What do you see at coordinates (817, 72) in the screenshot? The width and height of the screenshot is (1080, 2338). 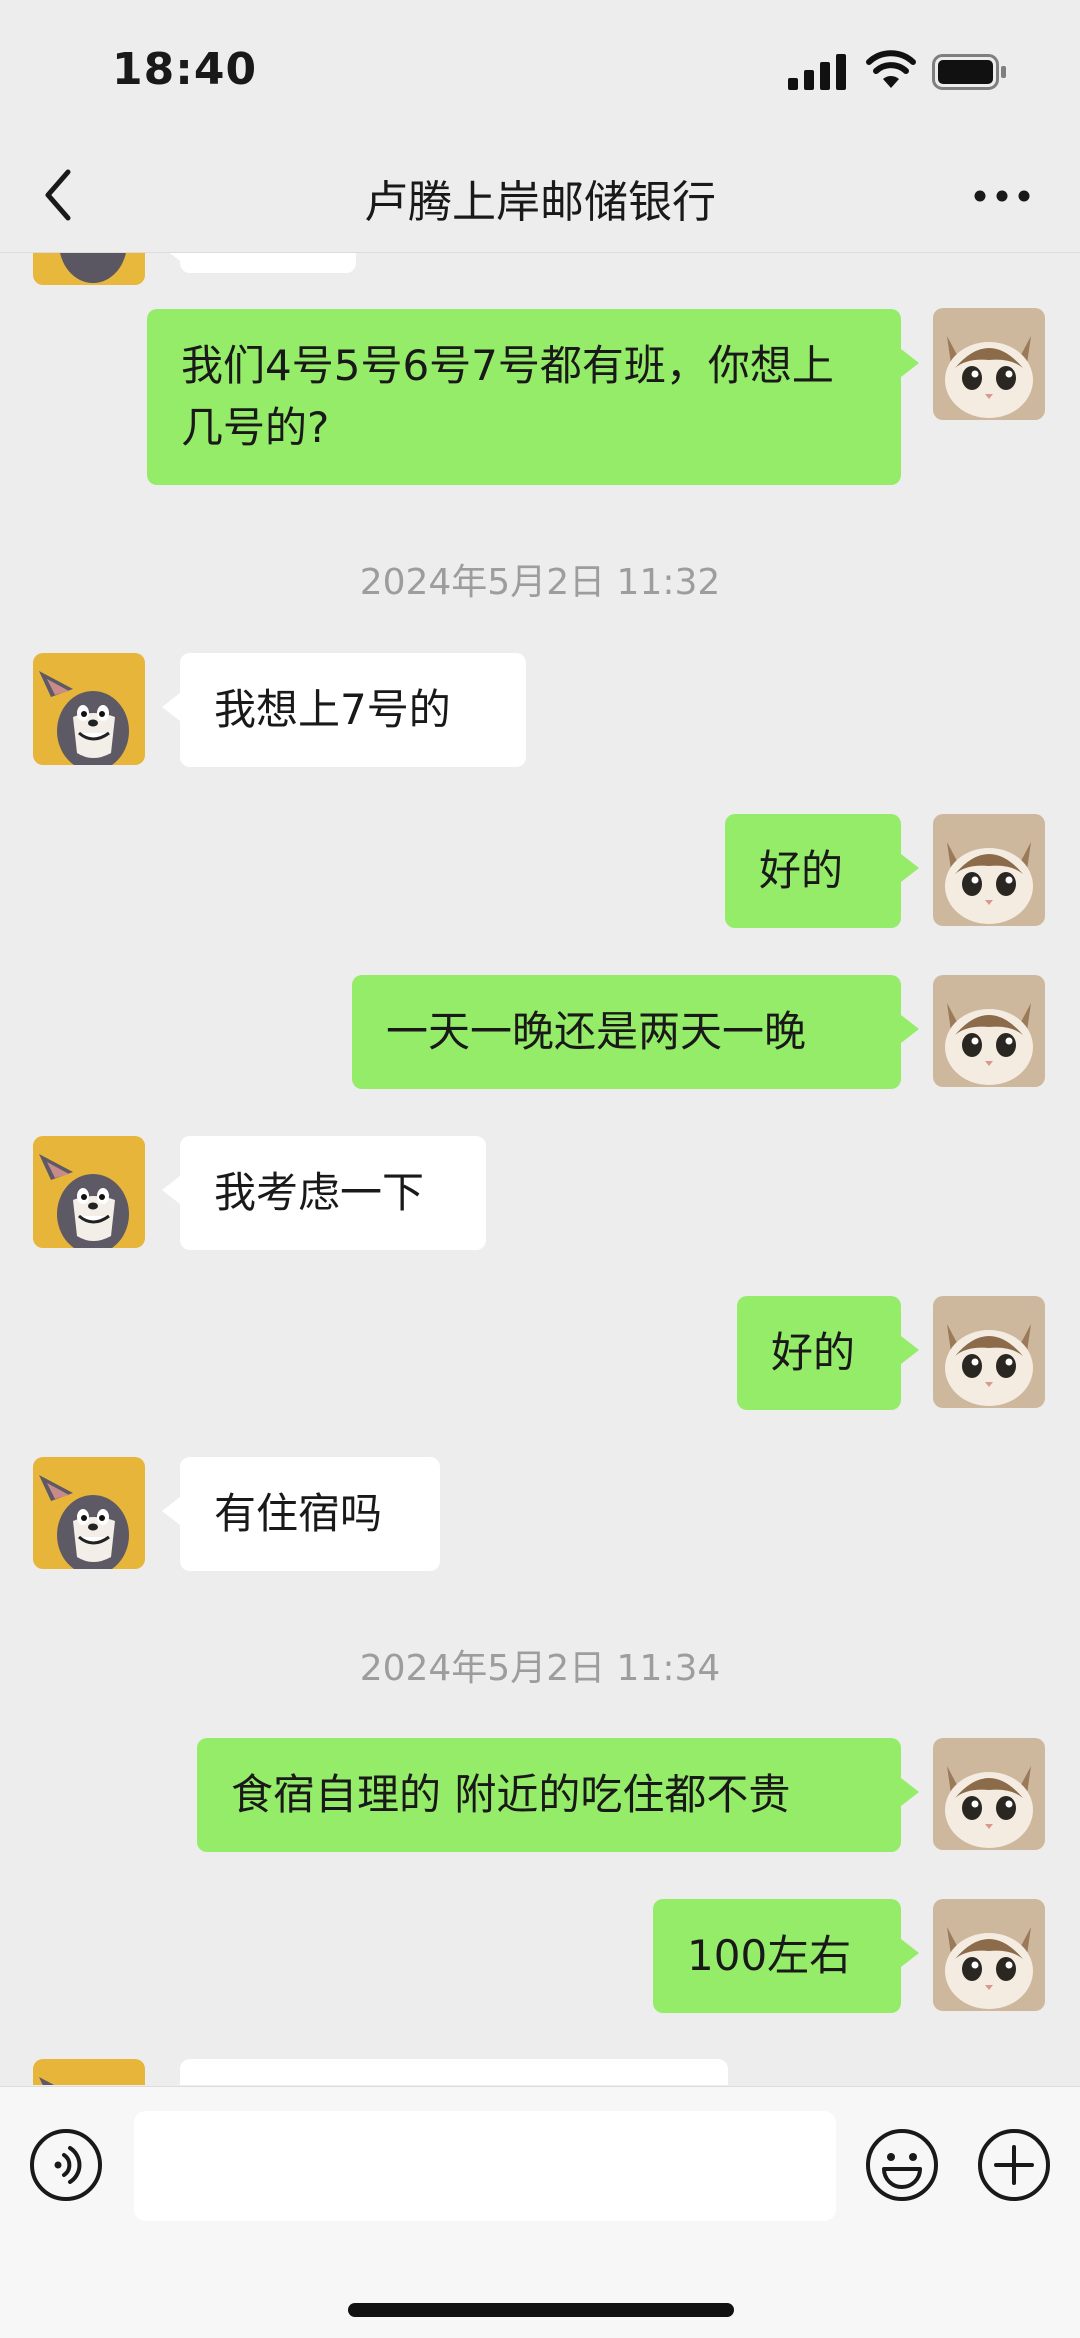 I see `signal-icon` at bounding box center [817, 72].